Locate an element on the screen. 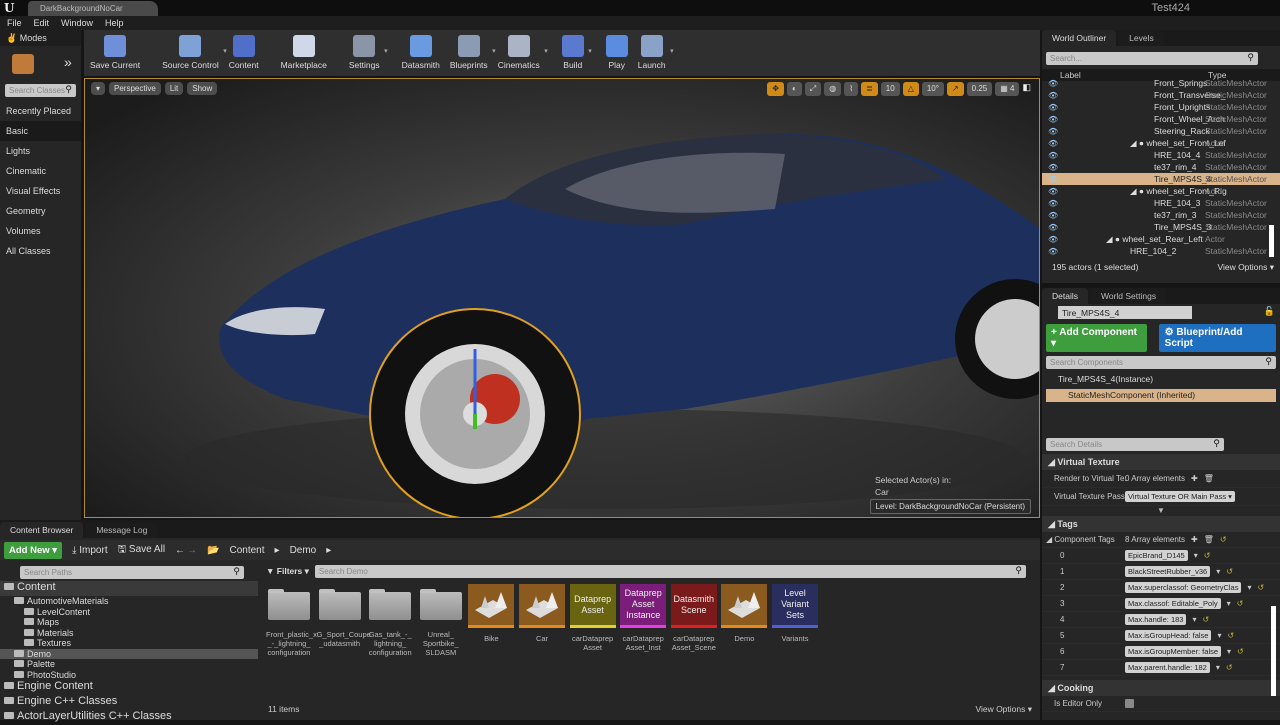 This screenshot has height=725, width=1280. tab-details: Details is located at coordinates (1065, 296).